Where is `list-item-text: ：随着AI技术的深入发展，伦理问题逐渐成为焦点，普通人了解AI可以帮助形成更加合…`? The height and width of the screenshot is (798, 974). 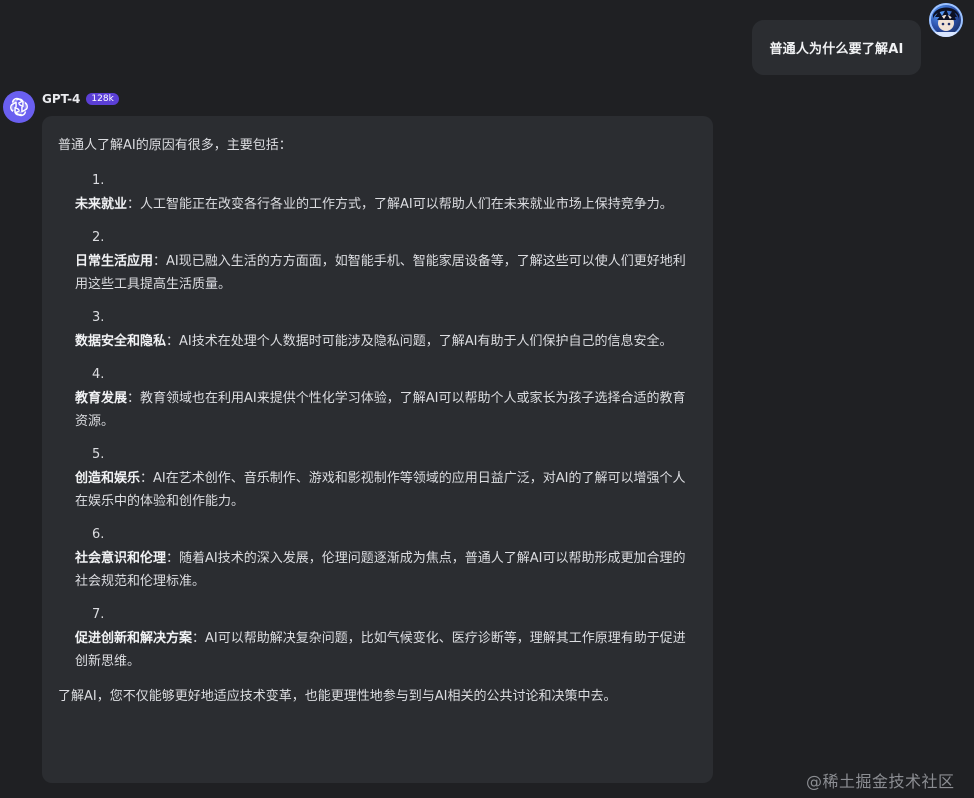
list-item-text: ：随着AI技术的深入发展，伦理问题逐渐成为焦点，普通人了解AI可以帮助形成更加合… is located at coordinates (380, 570).